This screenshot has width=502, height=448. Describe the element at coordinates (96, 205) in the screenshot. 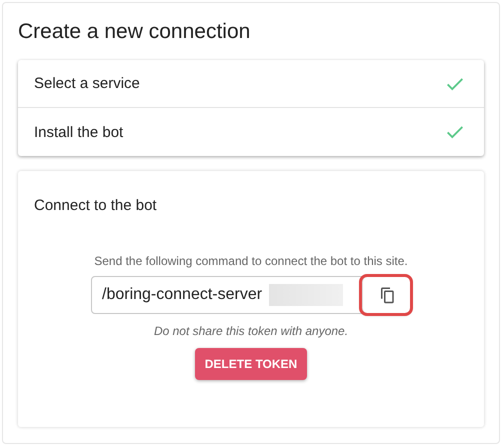

I see `section-title: Connect to the bot` at that location.